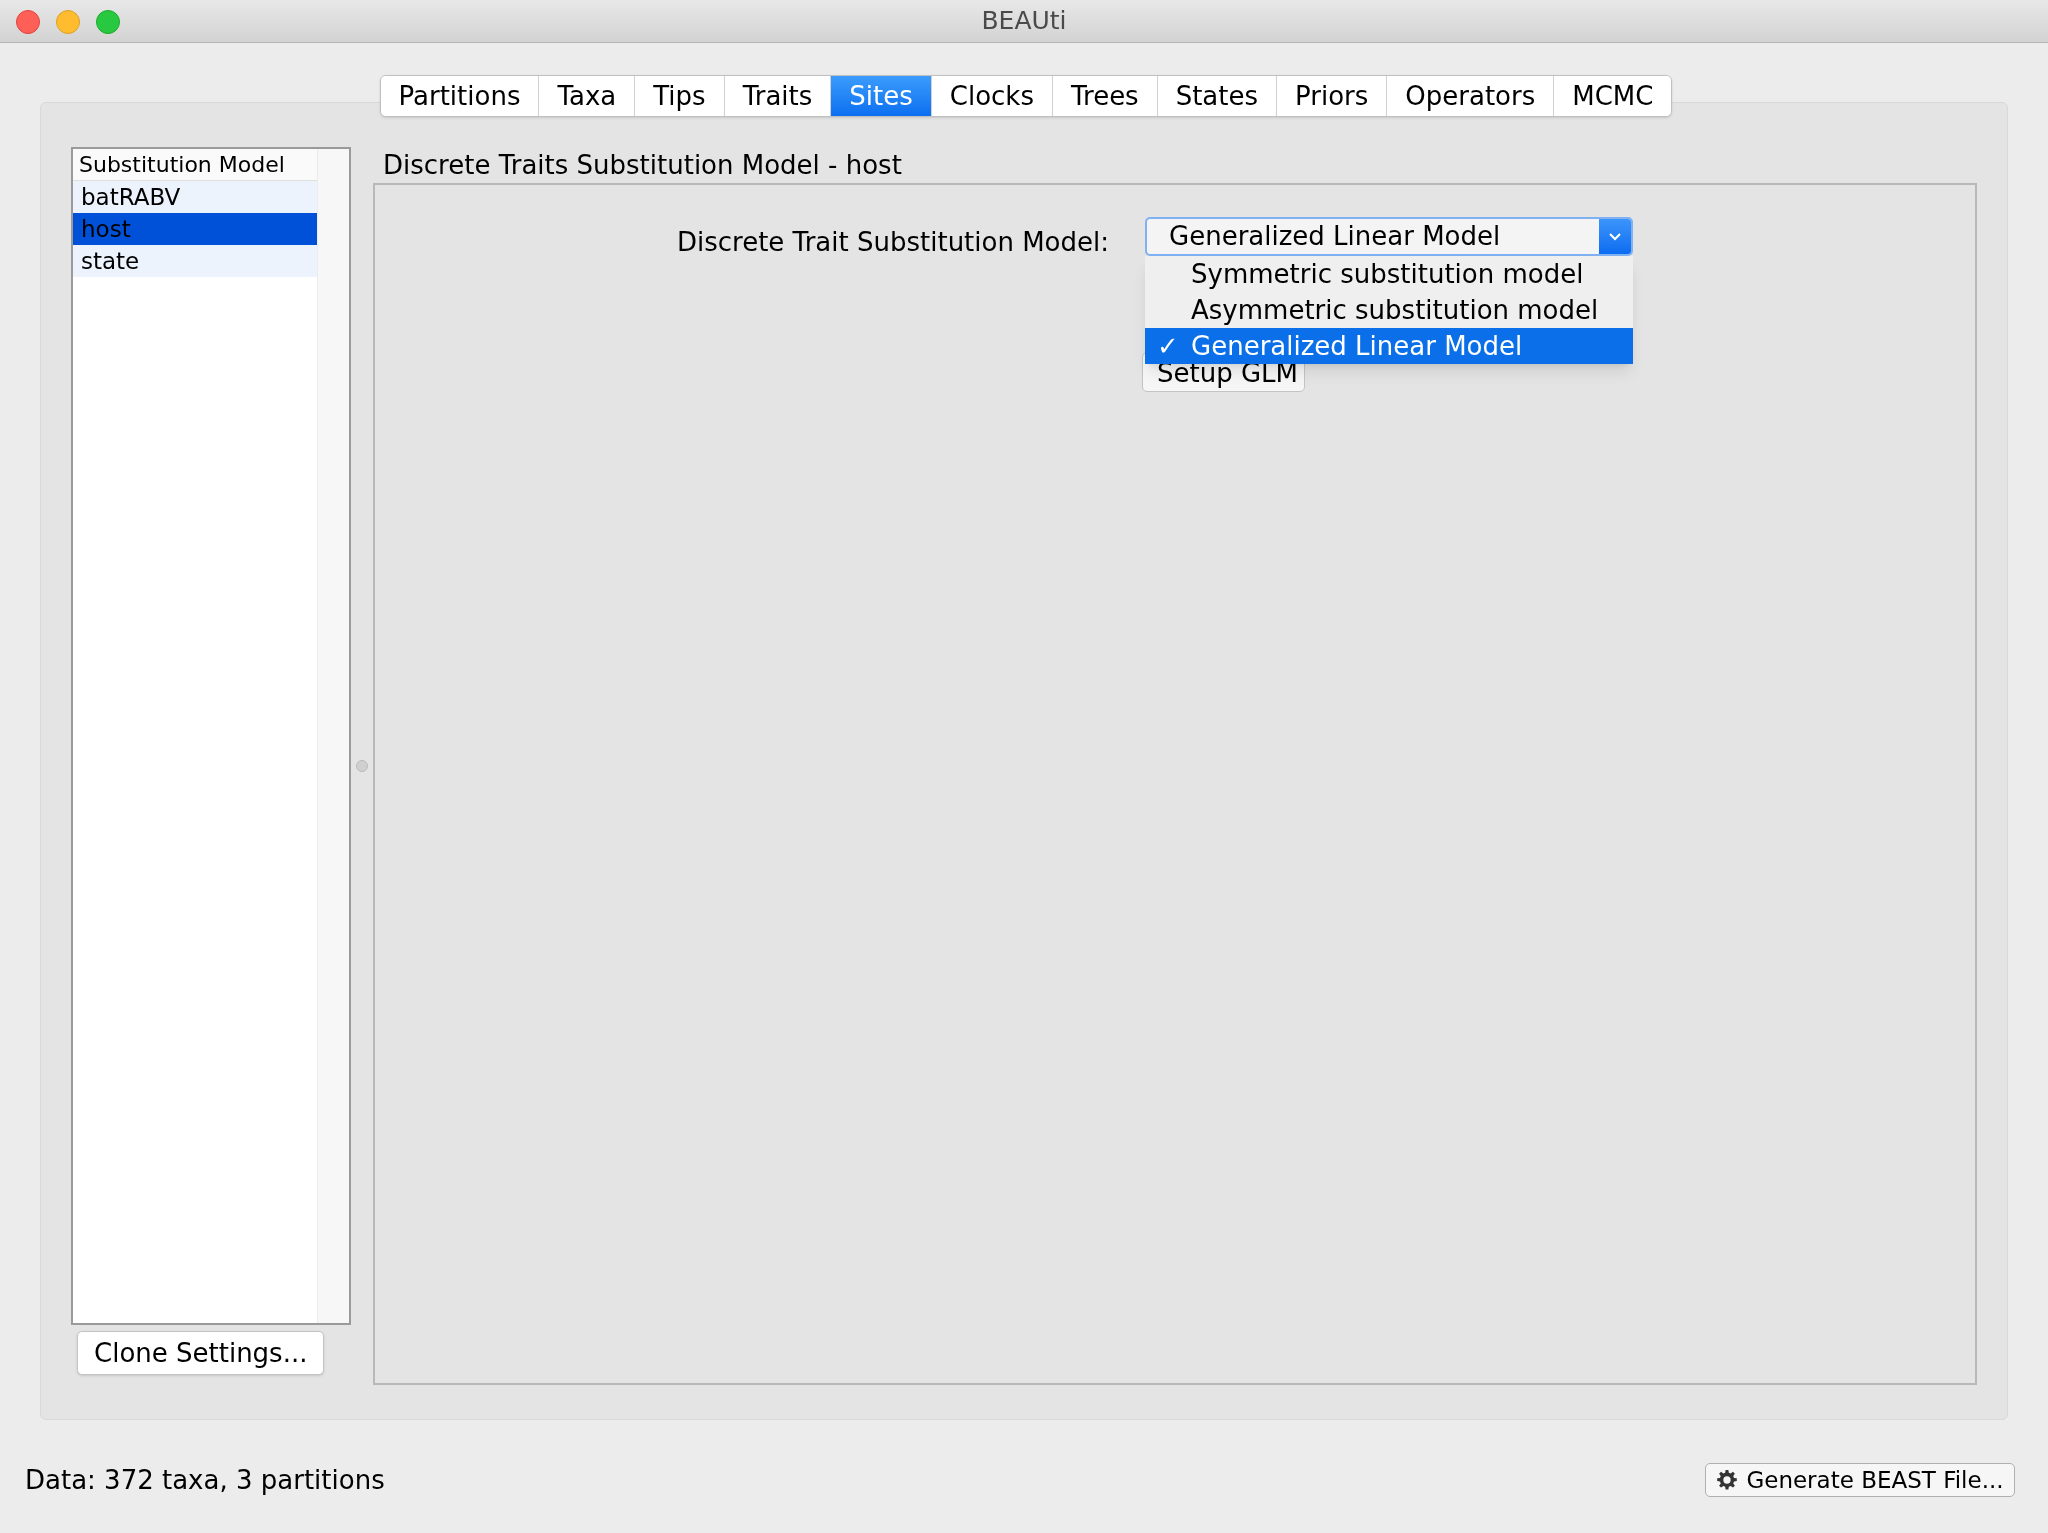 The image size is (2048, 1533). Describe the element at coordinates (362, 766) in the screenshot. I see `splitter-handle-icon` at that location.